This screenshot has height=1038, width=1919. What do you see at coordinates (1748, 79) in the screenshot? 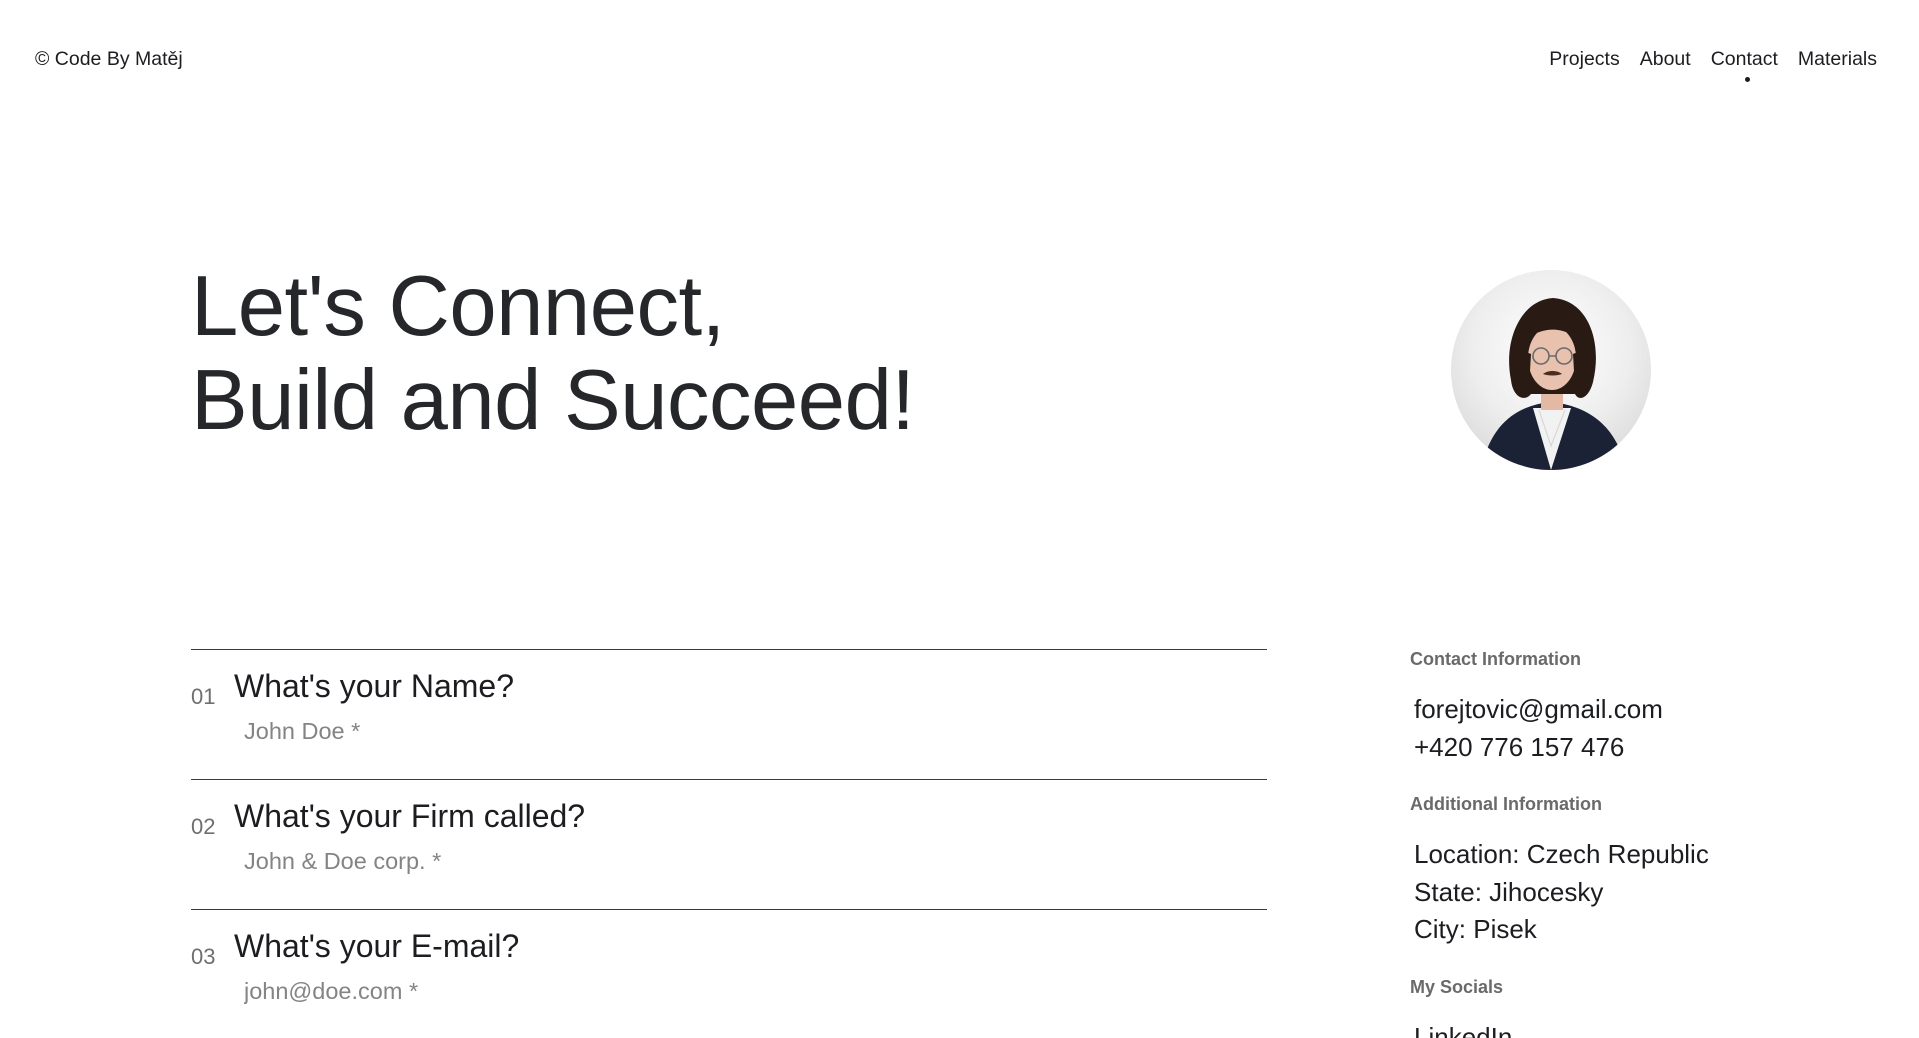
I see `active-indicator-dot` at bounding box center [1748, 79].